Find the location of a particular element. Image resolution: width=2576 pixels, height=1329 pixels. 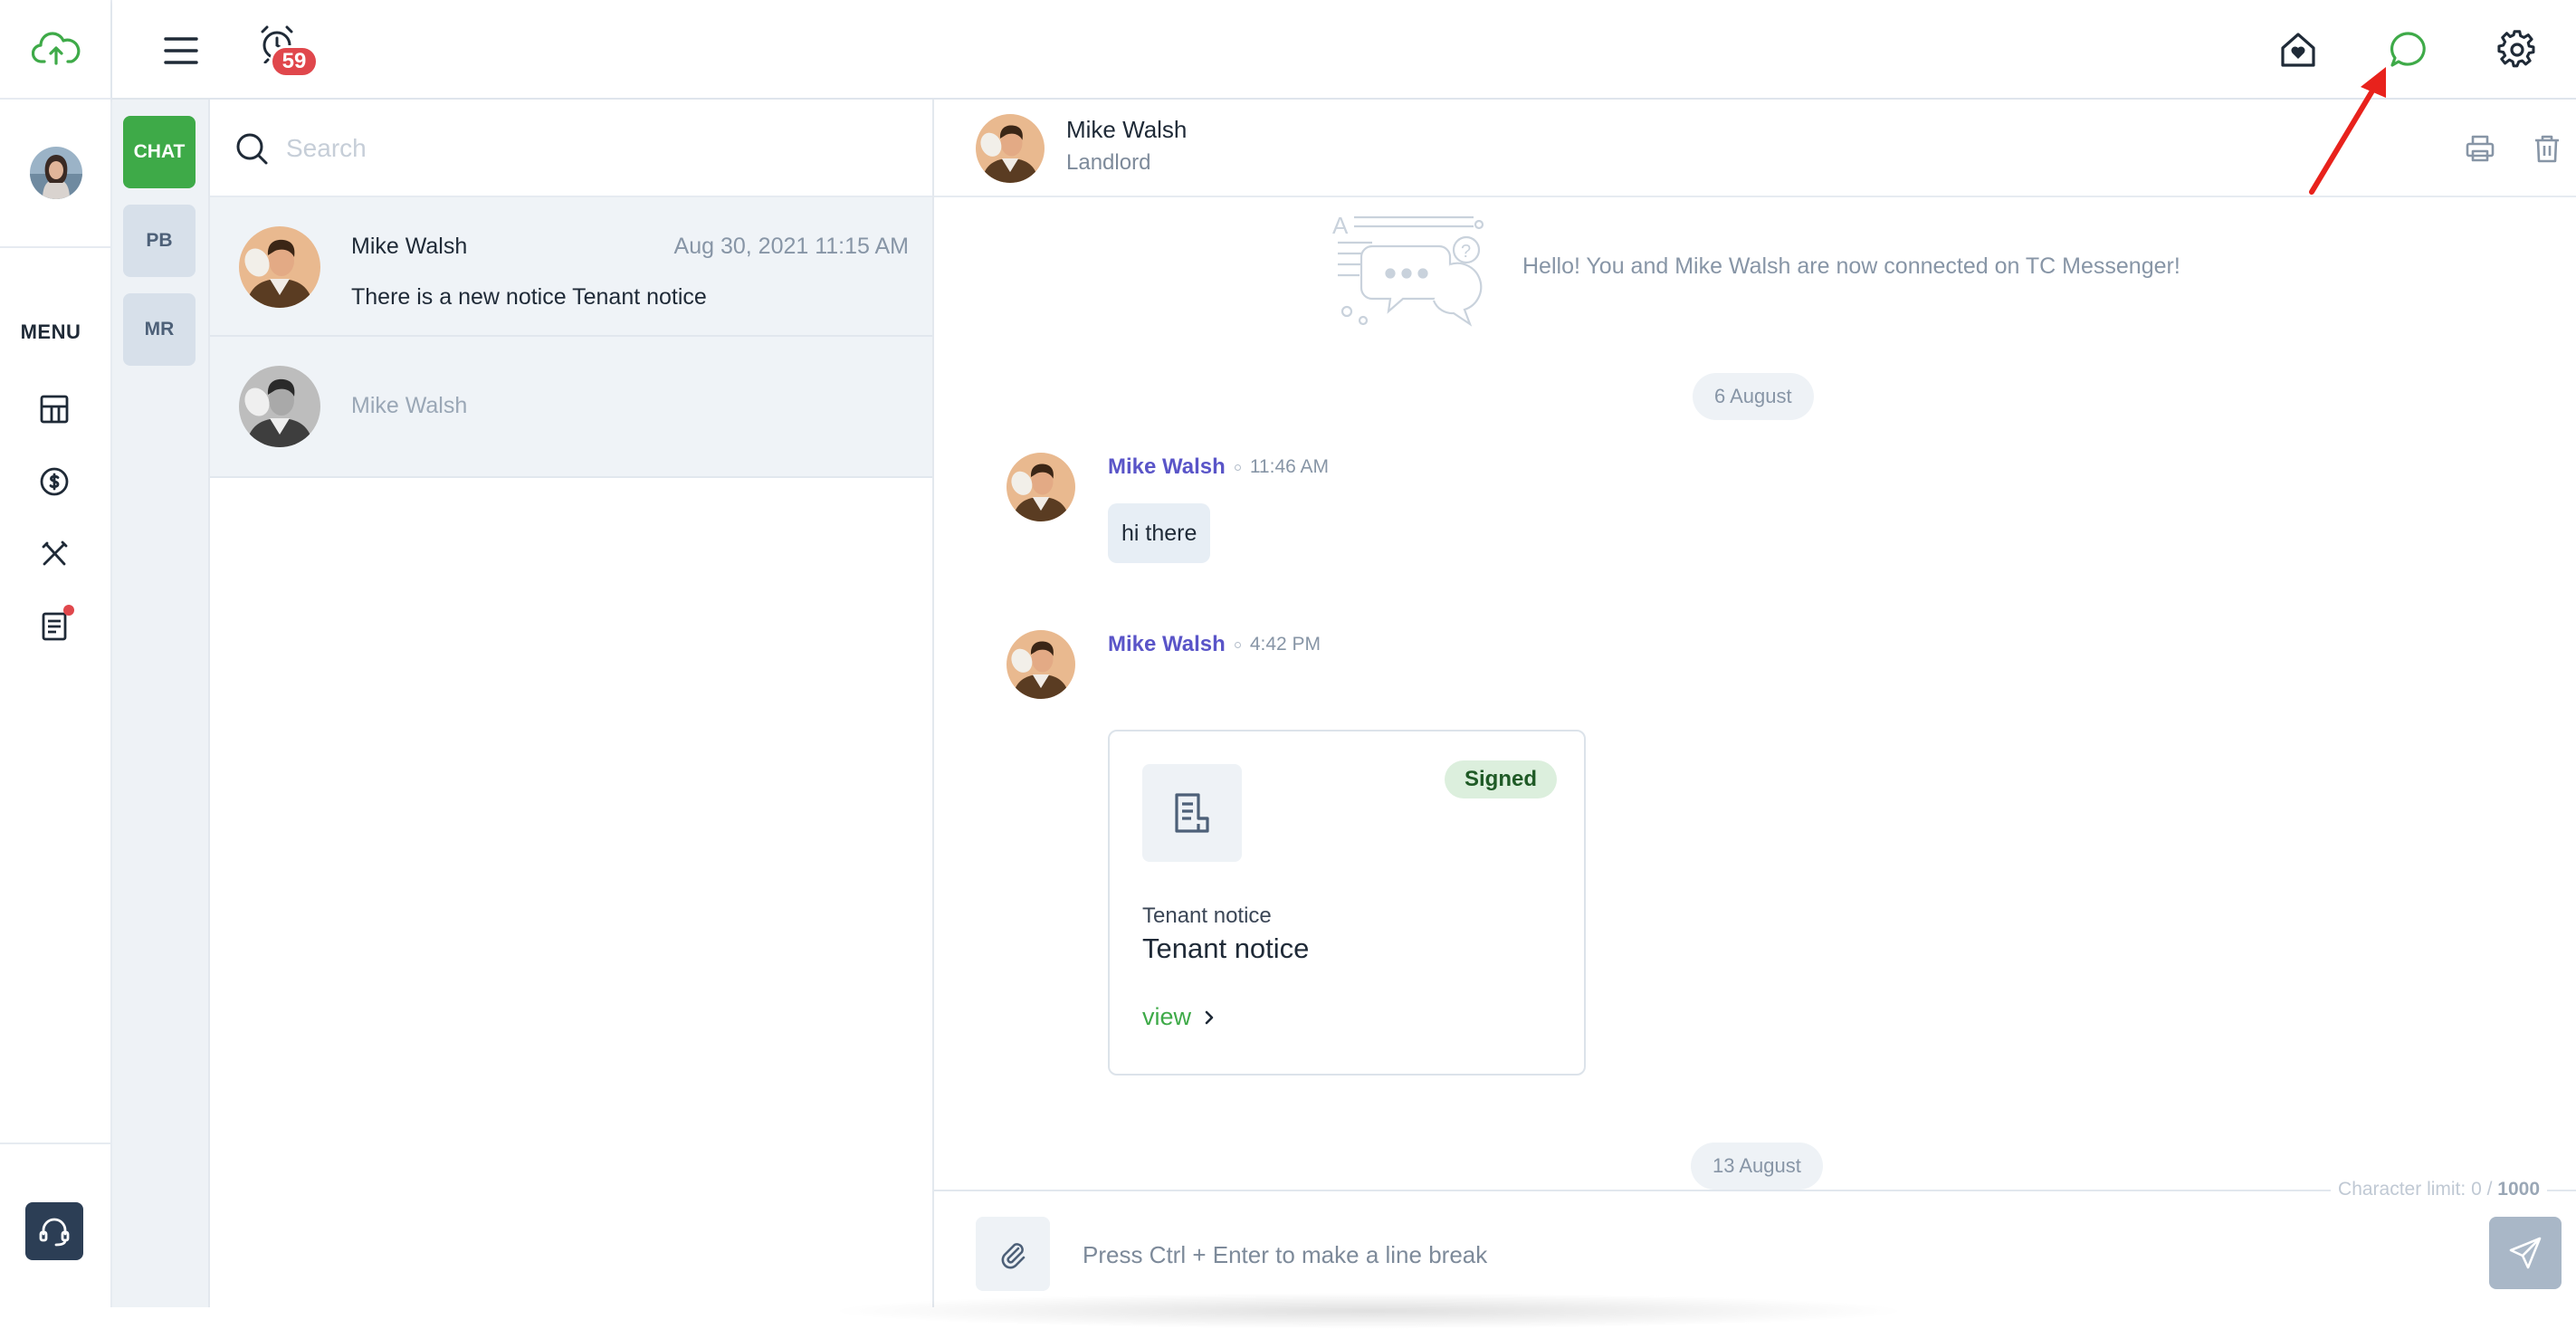

date-divider: 13 August is located at coordinates (1757, 1166).